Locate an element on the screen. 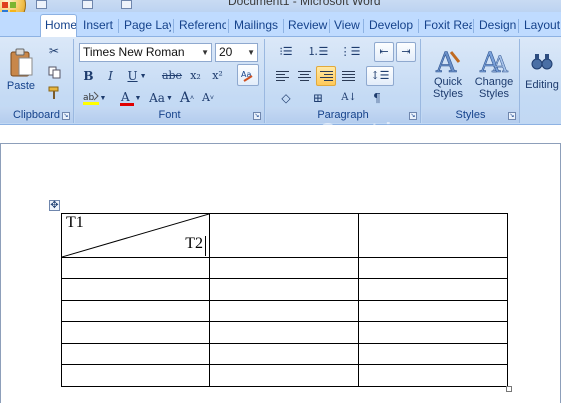  change-styles-button: A A Change Styles is located at coordinates (494, 73).